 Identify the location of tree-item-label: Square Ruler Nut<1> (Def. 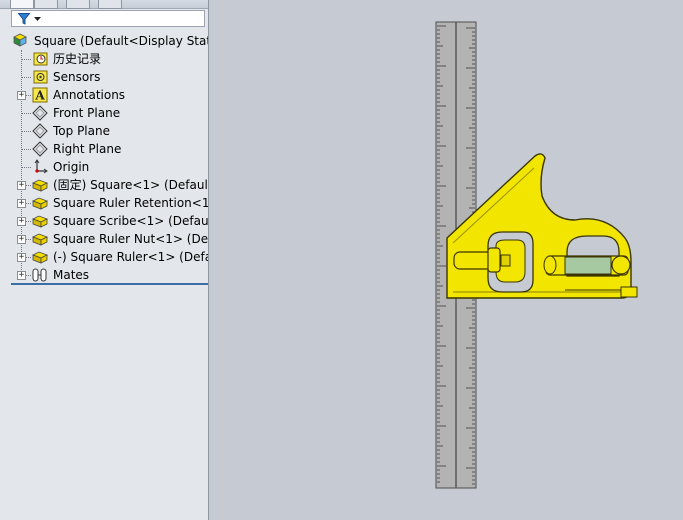
(131, 239).